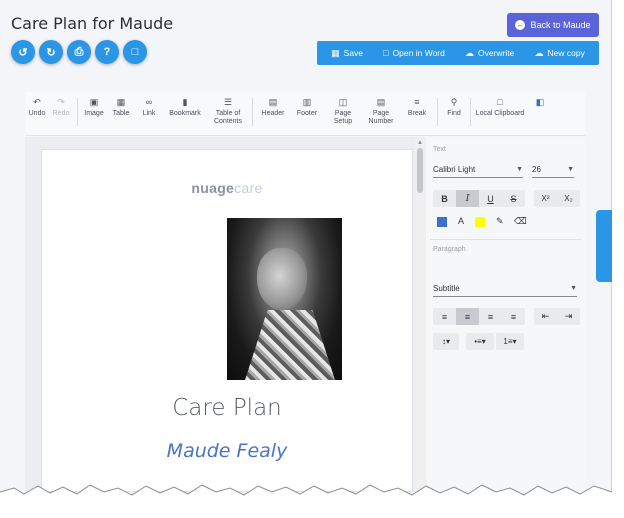 The height and width of the screenshot is (518, 624). What do you see at coordinates (273, 113) in the screenshot?
I see `toolbar-header-label: Header` at bounding box center [273, 113].